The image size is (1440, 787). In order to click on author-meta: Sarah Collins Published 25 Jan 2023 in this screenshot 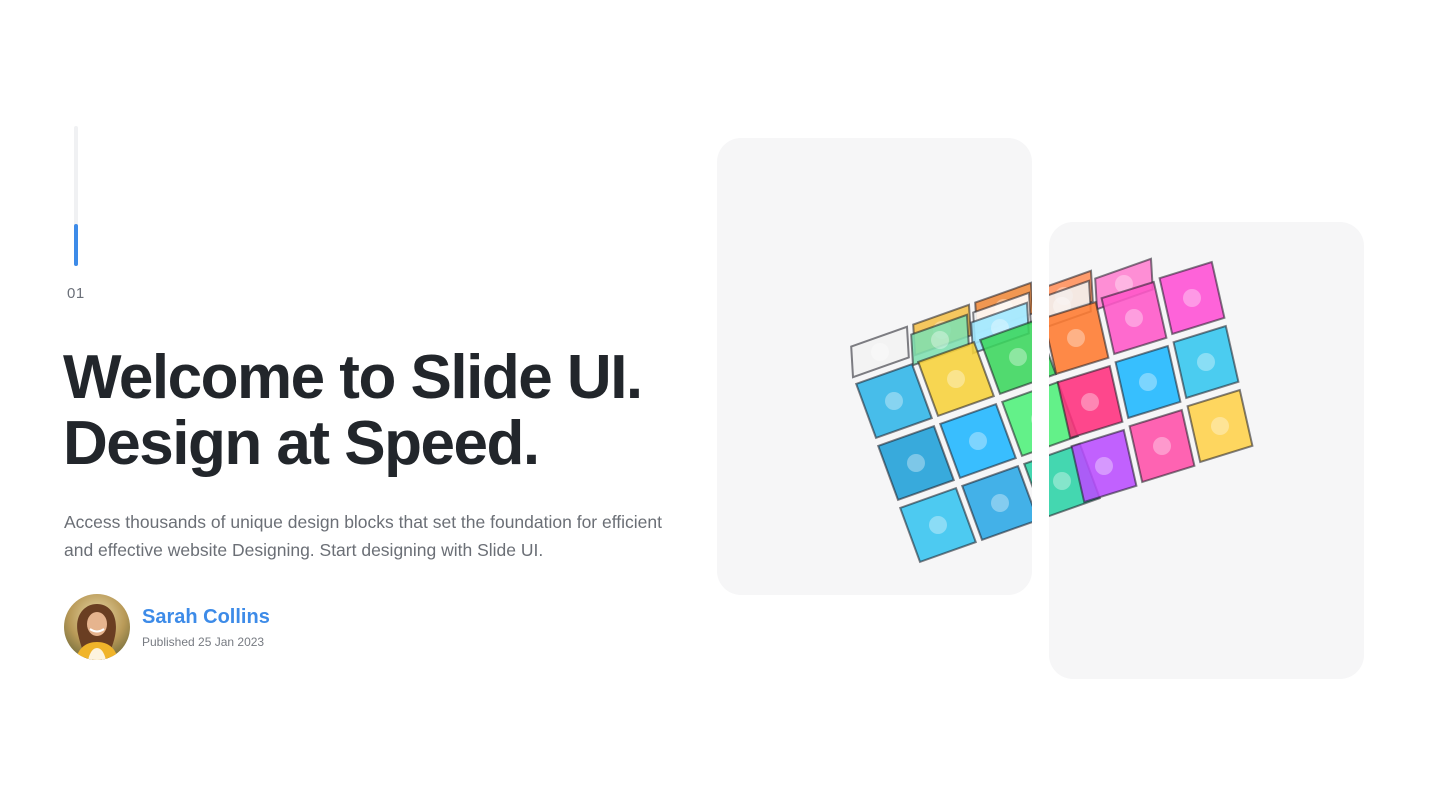, I will do `click(206, 627)`.